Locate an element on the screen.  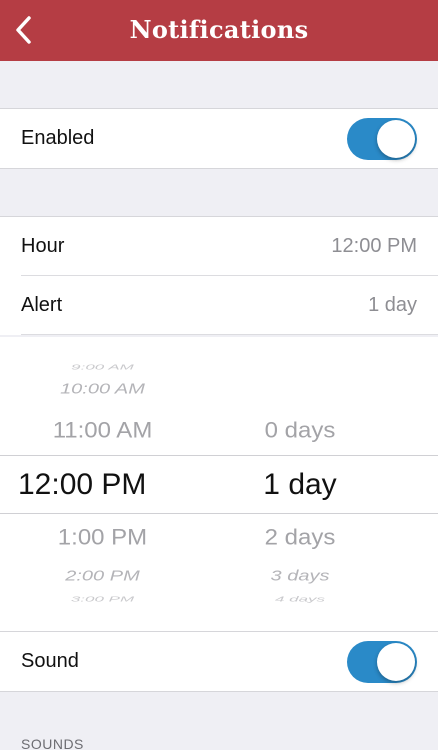
picker-hour-selected: 12:00 PM is located at coordinates (82, 485).